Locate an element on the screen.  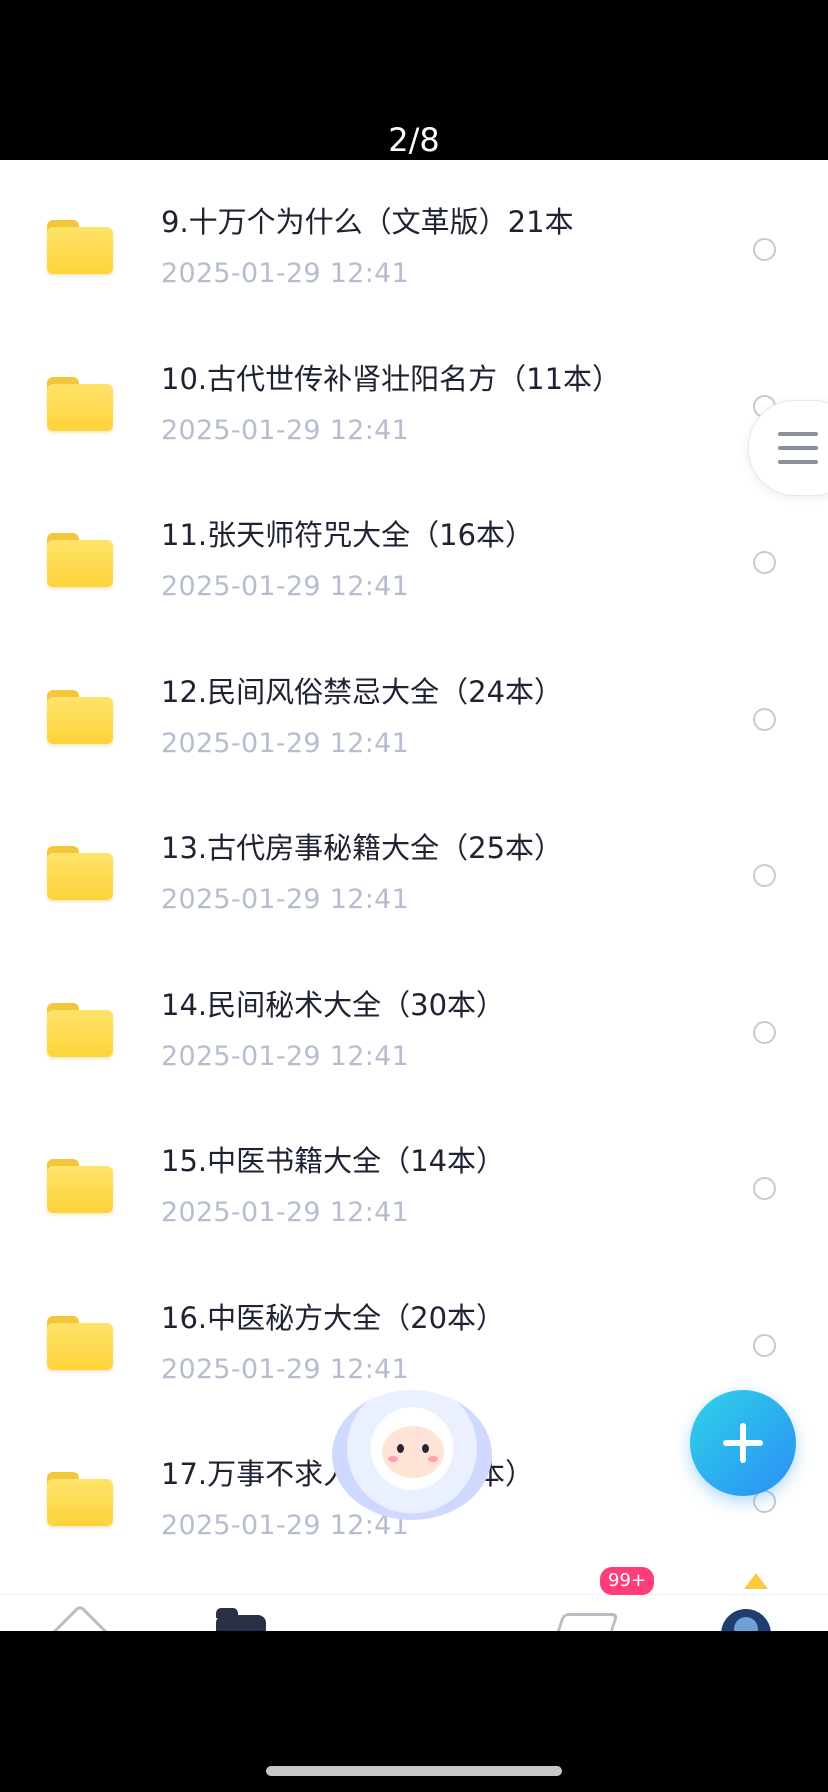
bottom-nav: 99+ is located at coordinates (414, 1598).